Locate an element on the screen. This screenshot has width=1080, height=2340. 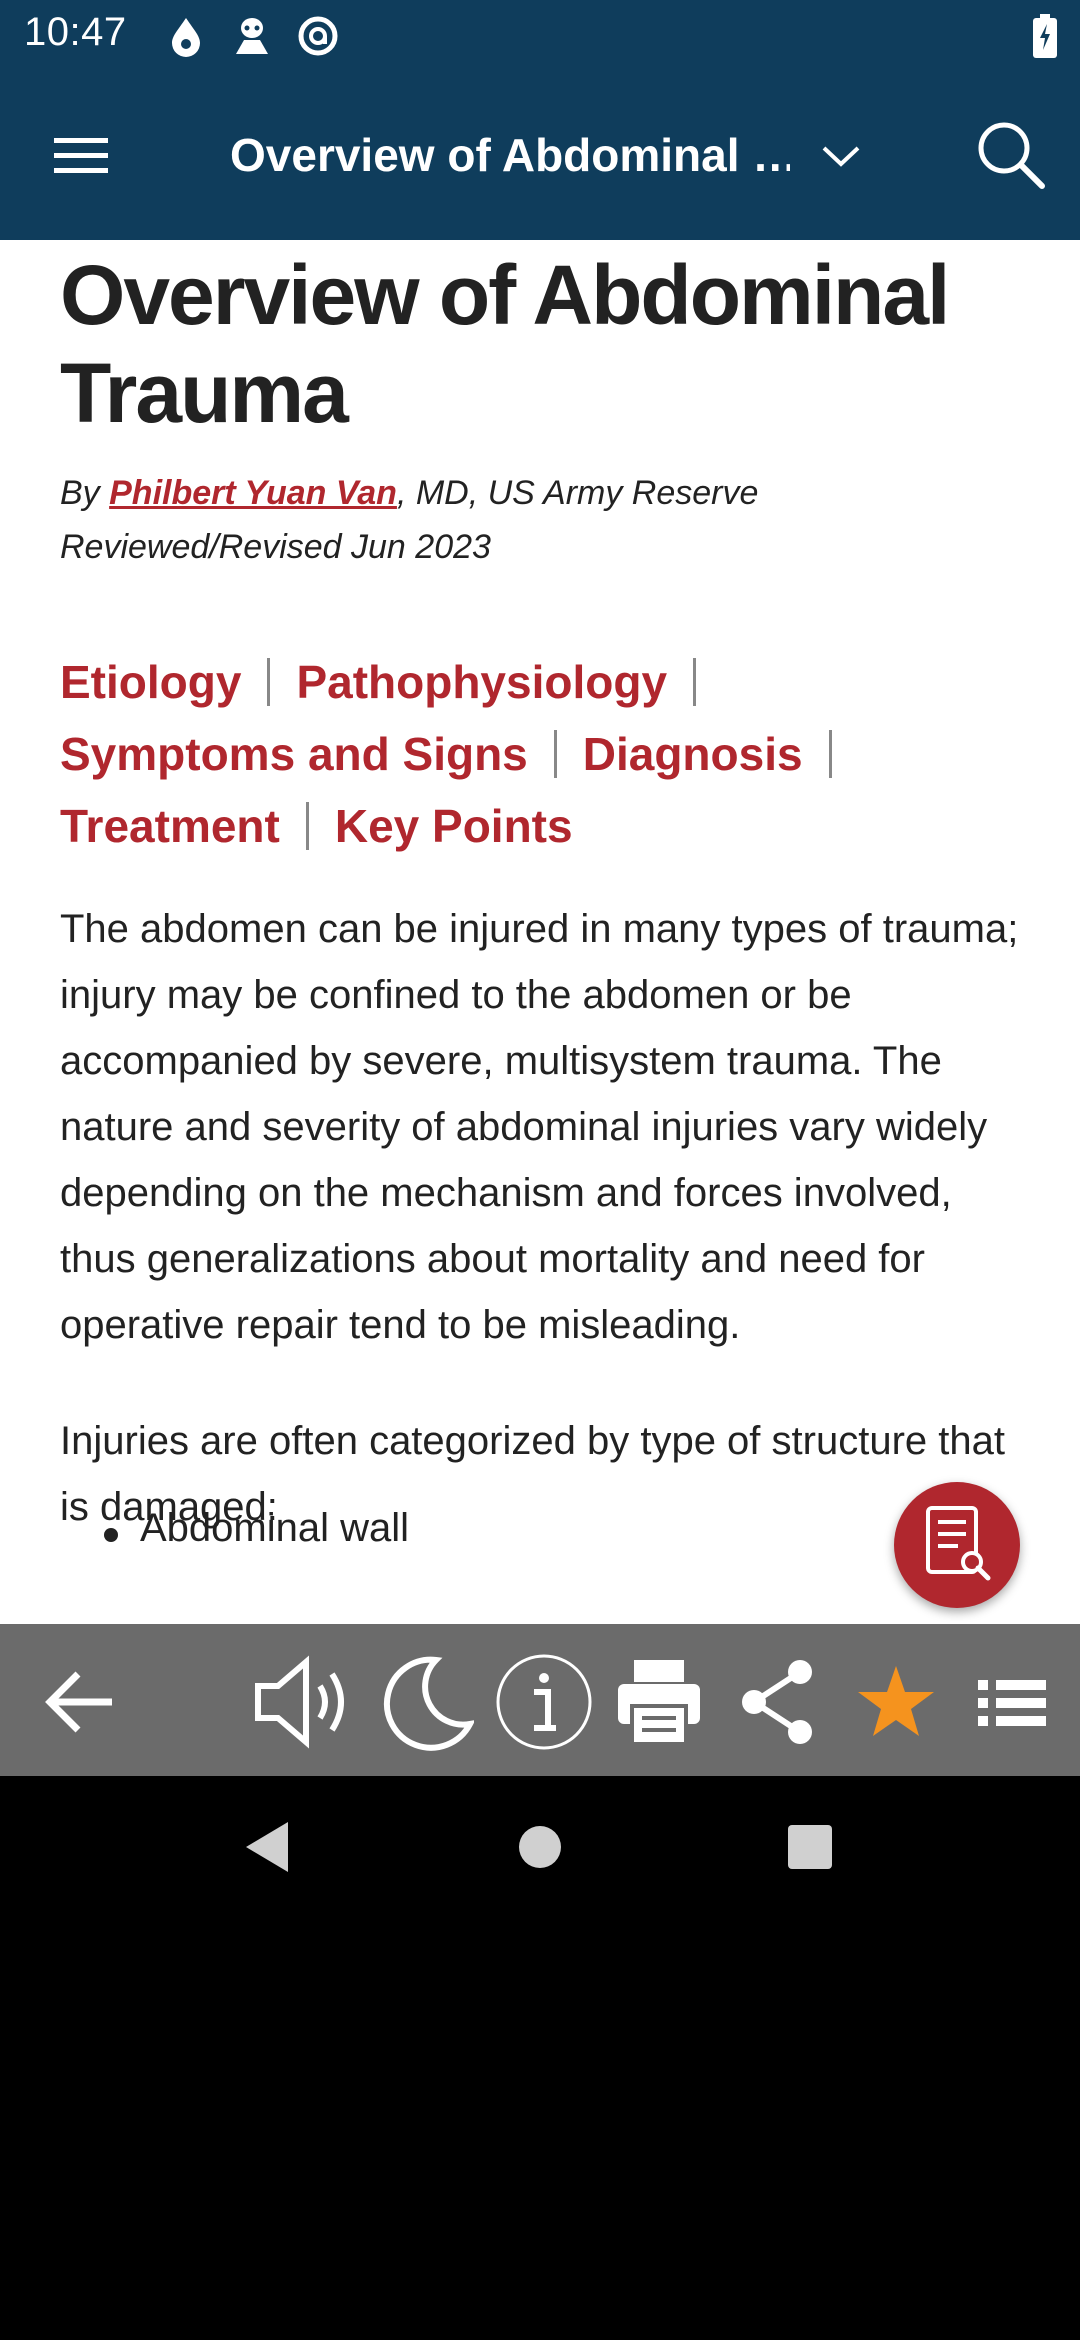
status-bar: 10:47 is located at coordinates (540, 36).